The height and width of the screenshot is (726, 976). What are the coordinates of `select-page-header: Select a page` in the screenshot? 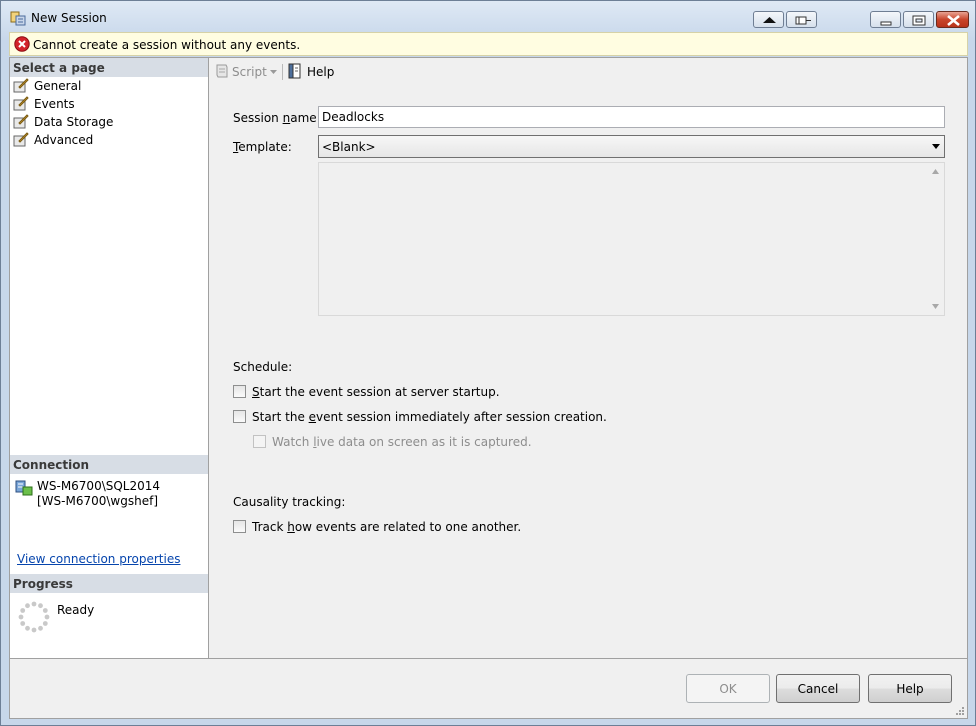 It's located at (109, 67).